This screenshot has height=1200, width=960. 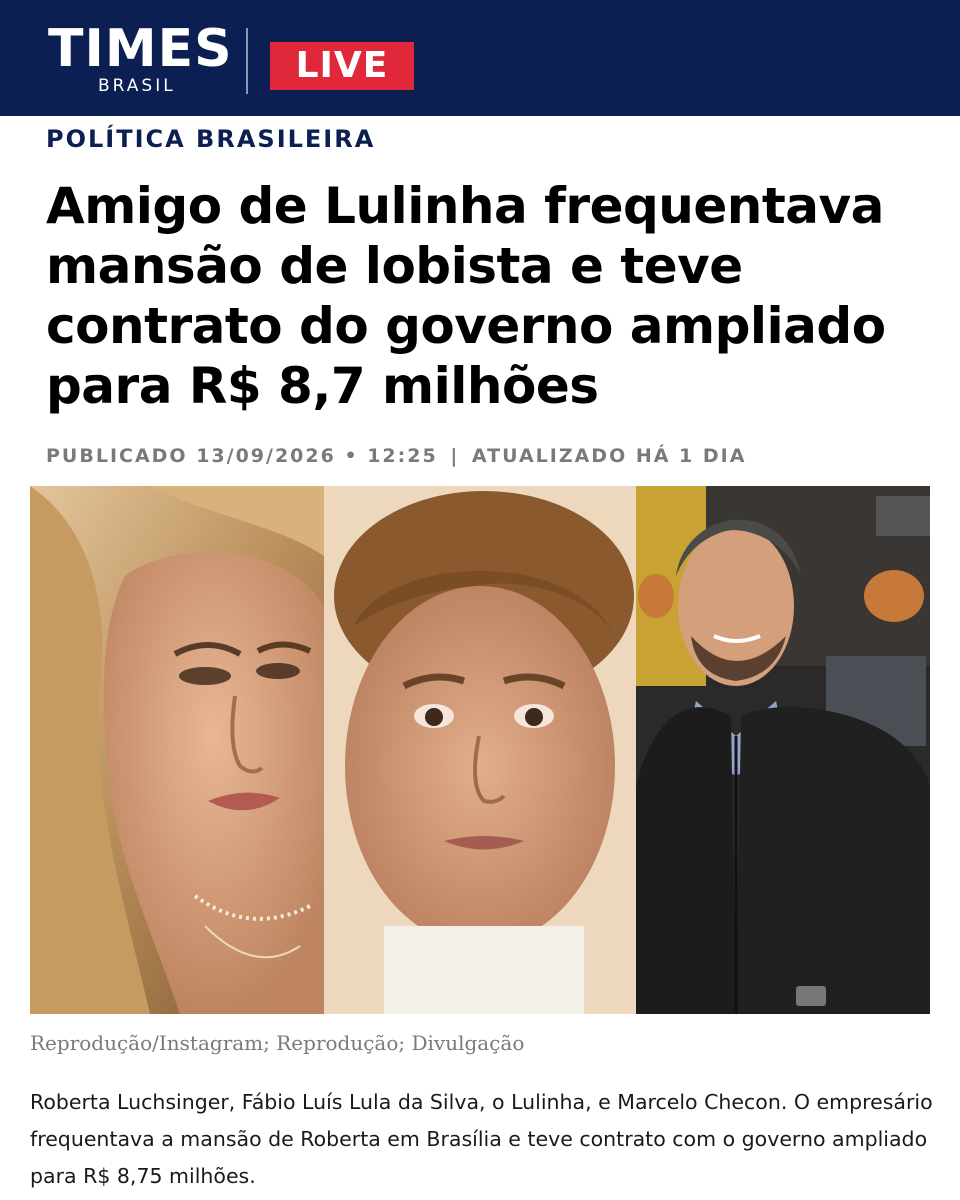 I want to click on header-divider, so click(x=247, y=61).